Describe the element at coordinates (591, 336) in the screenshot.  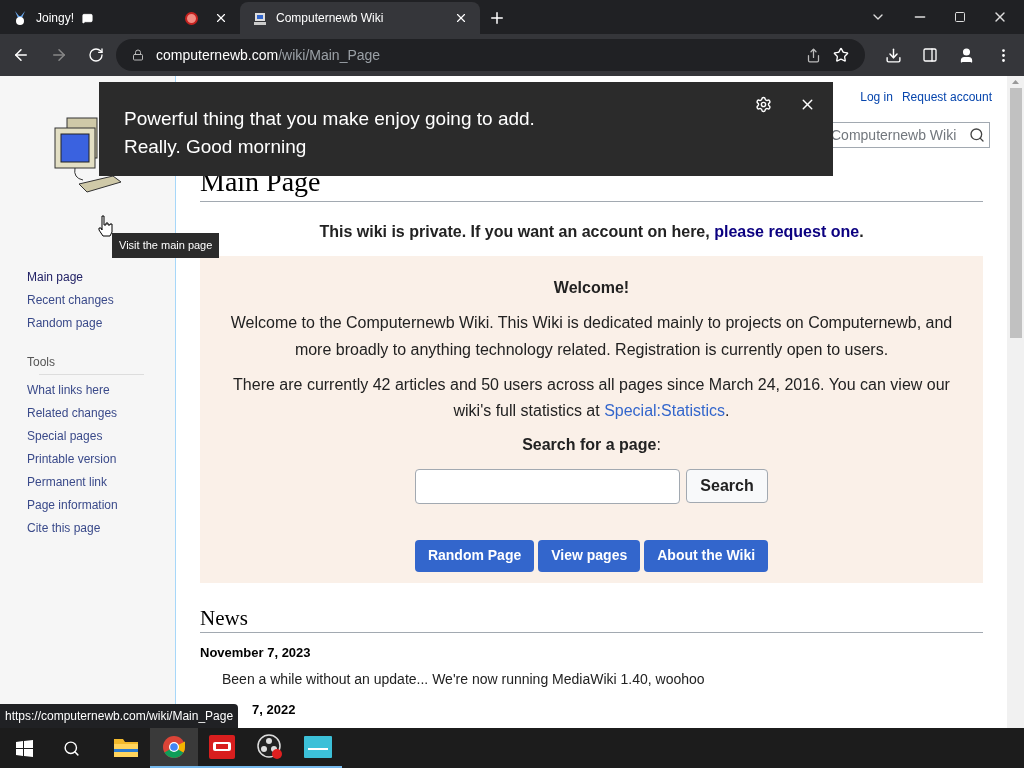
I see `welcome-text: Welcome to the Computernewb Wiki. This Wiki is dedicated mainly to projects on Computernewb, and more broadly to anything technology related. Registration is currently open to users.` at that location.